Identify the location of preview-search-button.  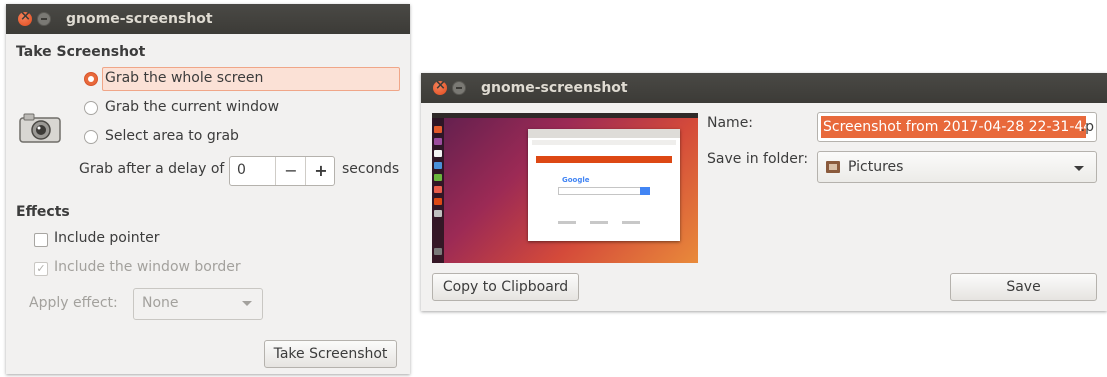
(645, 191).